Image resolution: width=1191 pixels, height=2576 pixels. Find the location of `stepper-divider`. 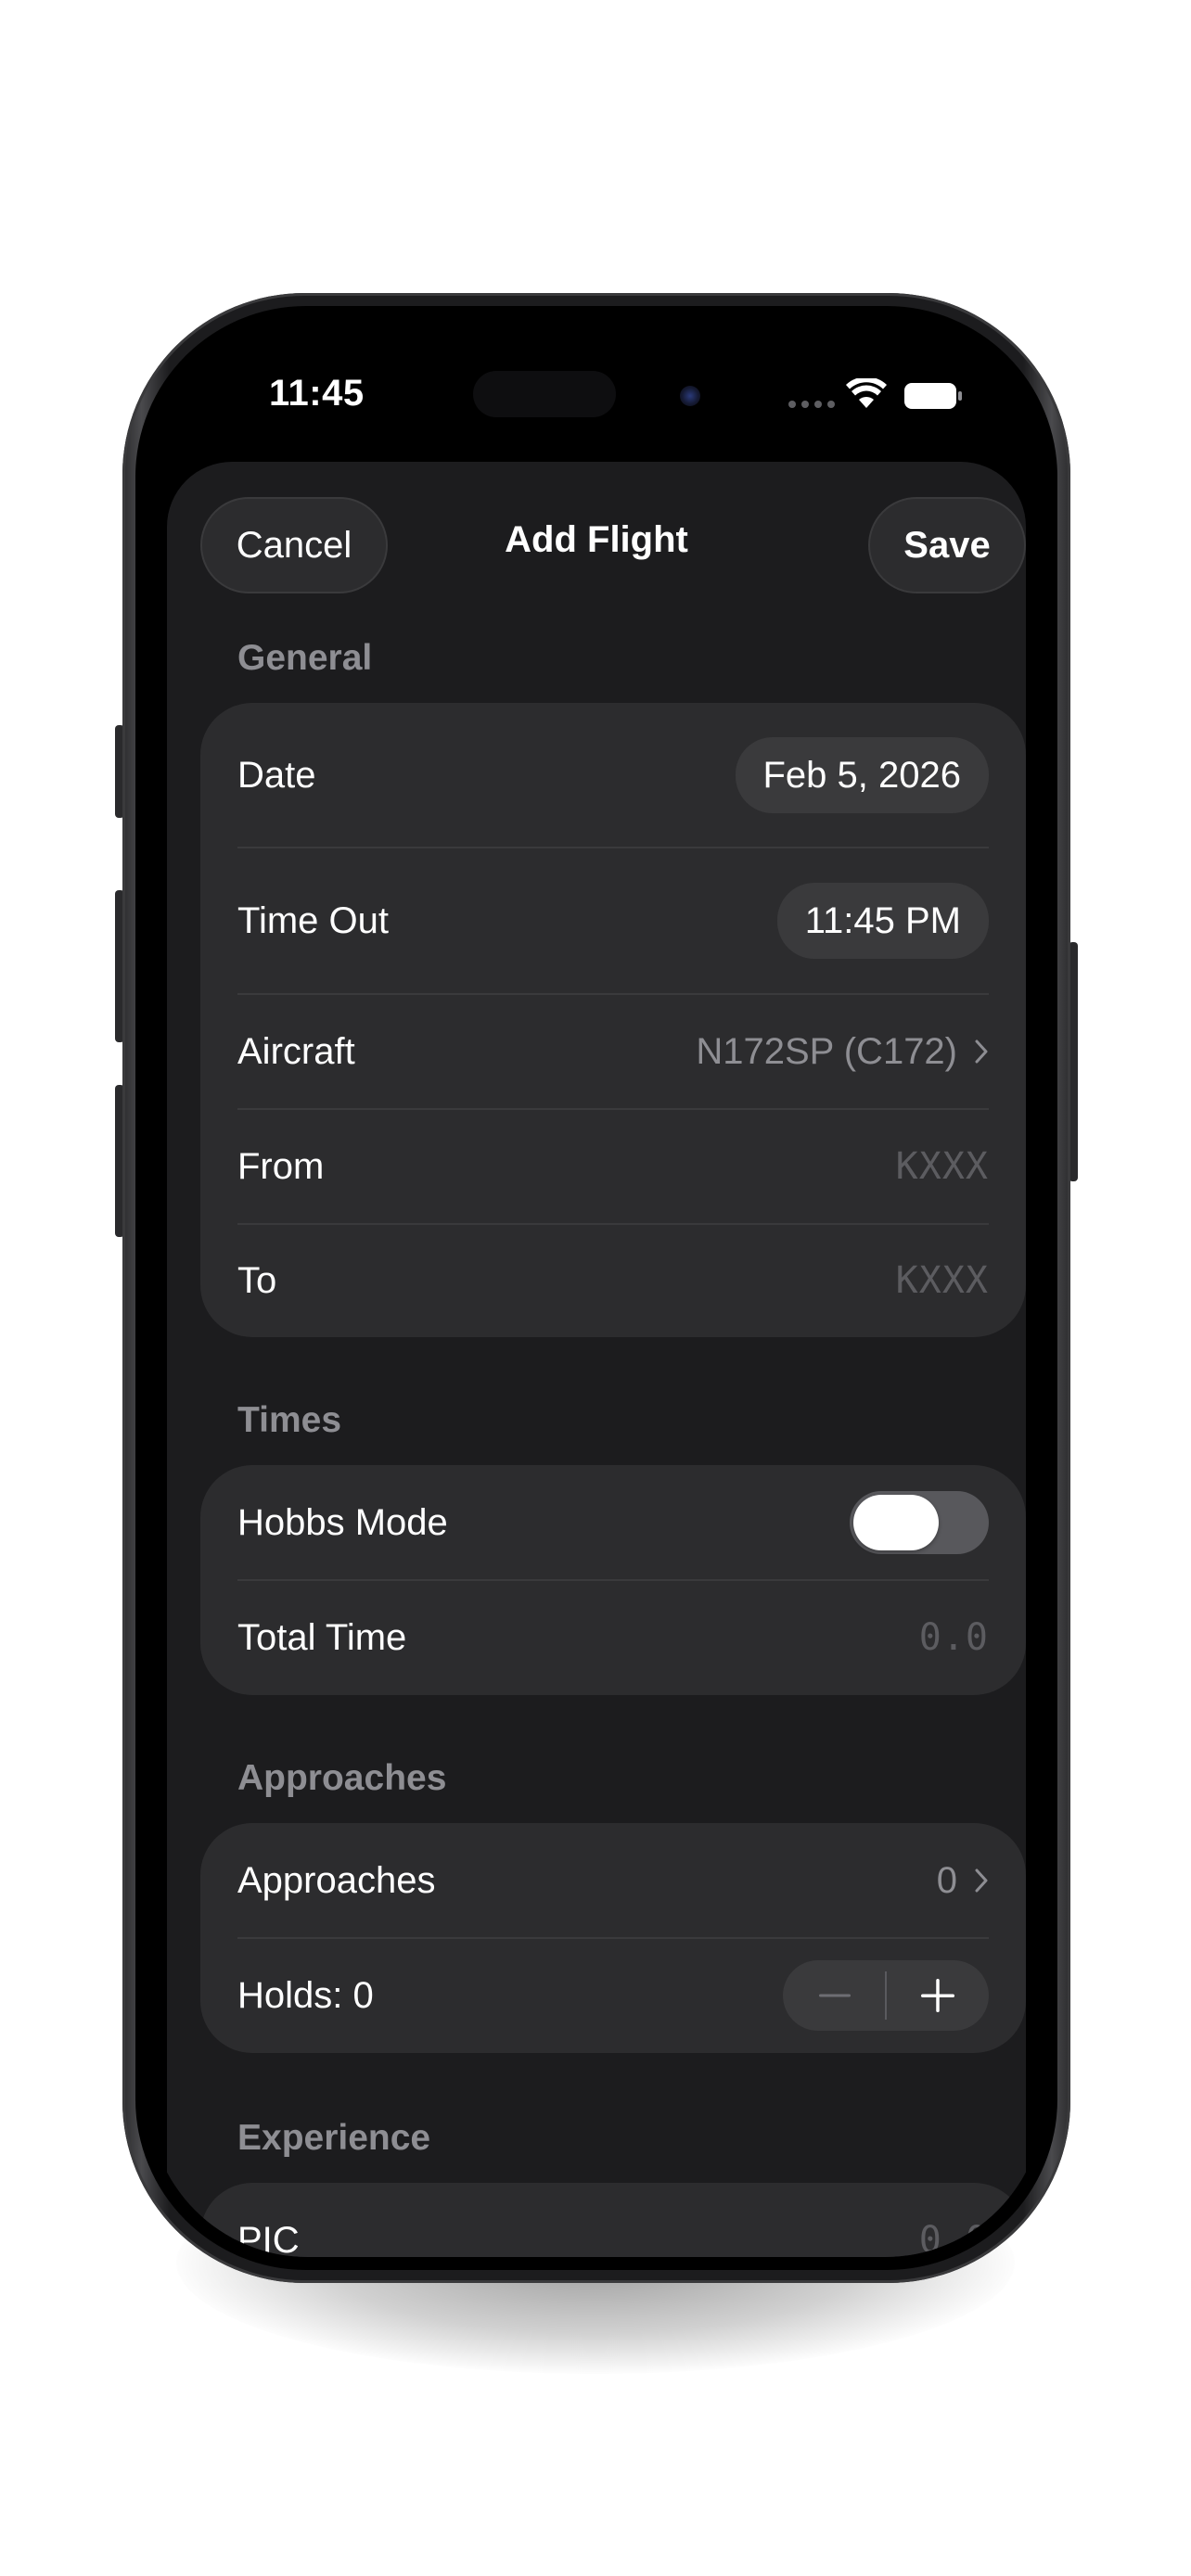

stepper-divider is located at coordinates (886, 1995).